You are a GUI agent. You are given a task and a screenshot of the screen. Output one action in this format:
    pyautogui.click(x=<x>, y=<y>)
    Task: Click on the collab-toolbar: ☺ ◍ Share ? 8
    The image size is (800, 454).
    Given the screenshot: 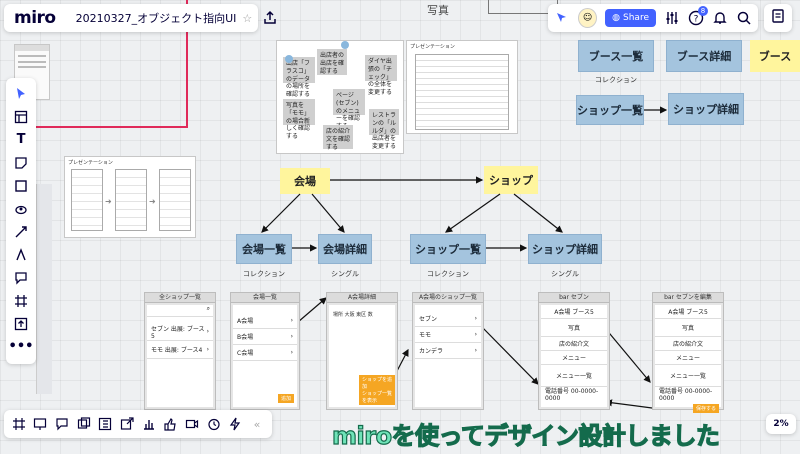 What is the action you would take?
    pyautogui.click(x=653, y=18)
    